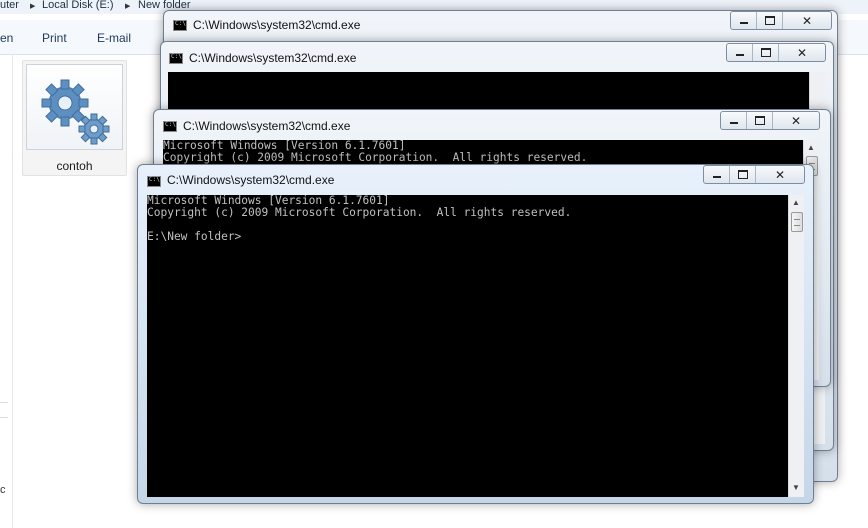 This screenshot has width=868, height=528. Describe the element at coordinates (74, 166) in the screenshot. I see `file-name: contoh` at that location.